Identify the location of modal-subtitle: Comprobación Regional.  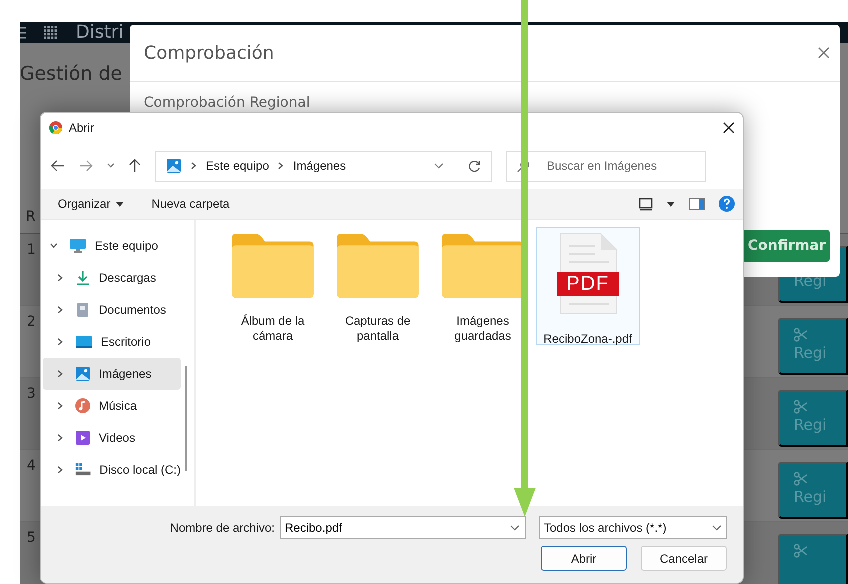
(228, 103).